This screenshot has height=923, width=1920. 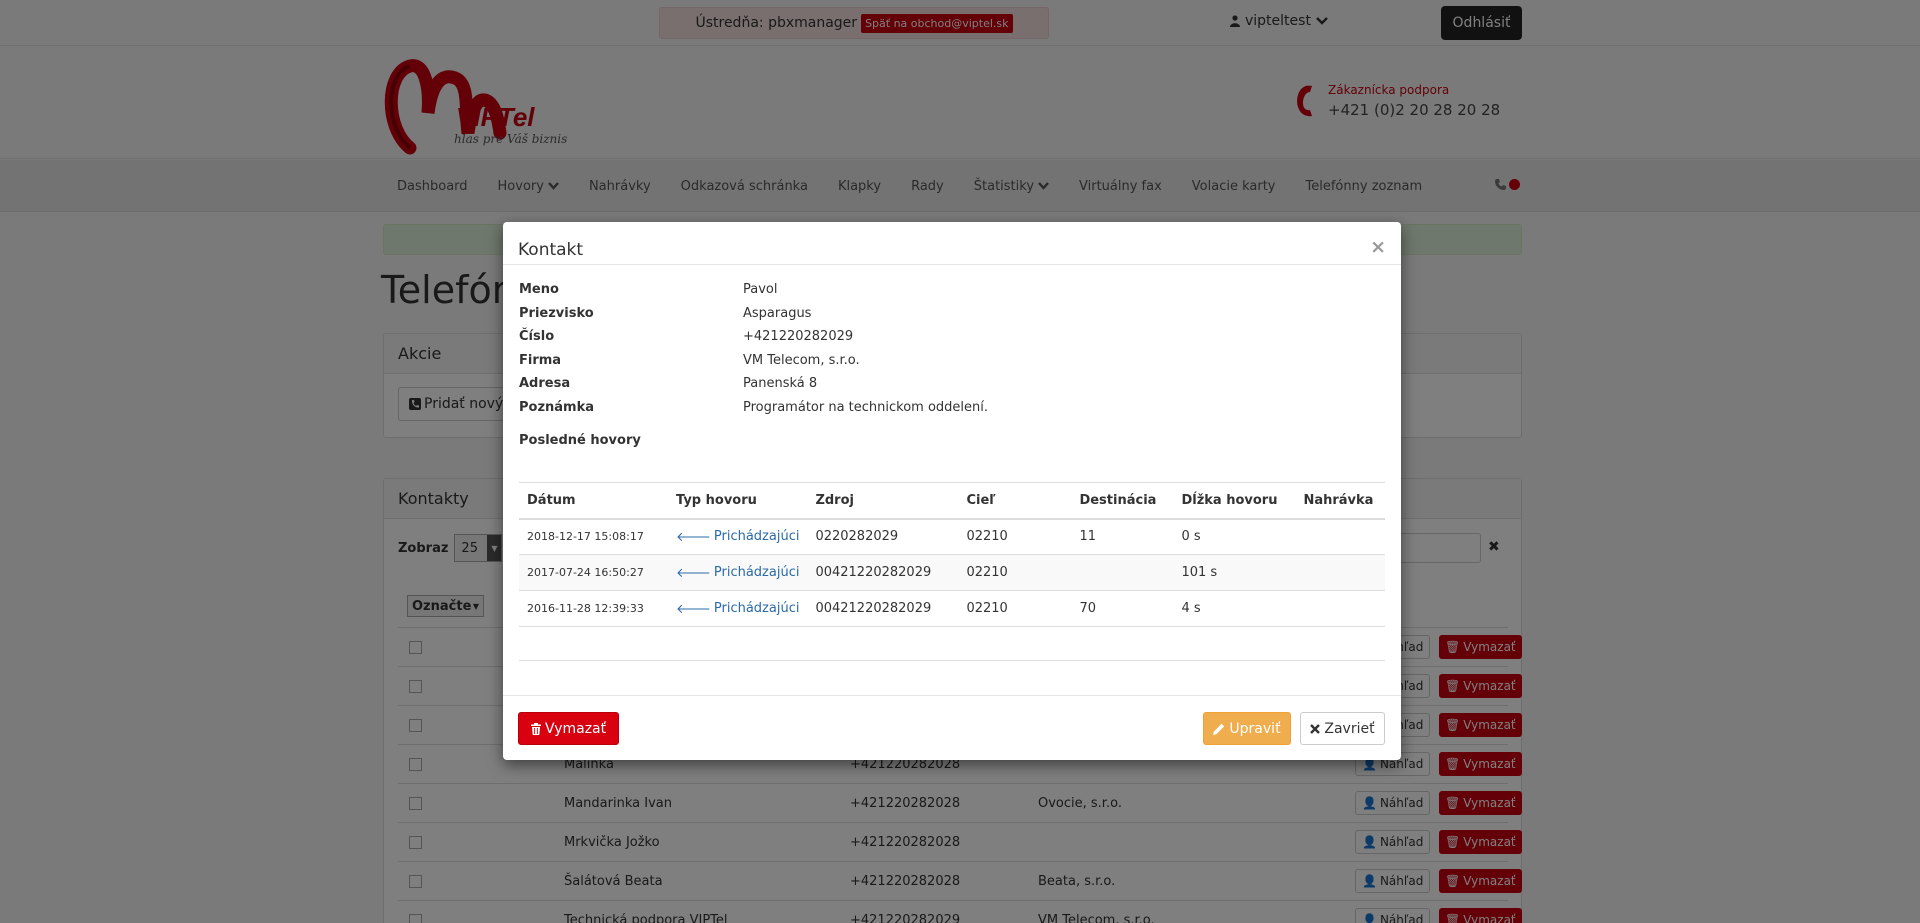 I want to click on col-destination: Destinácia, so click(x=1122, y=501).